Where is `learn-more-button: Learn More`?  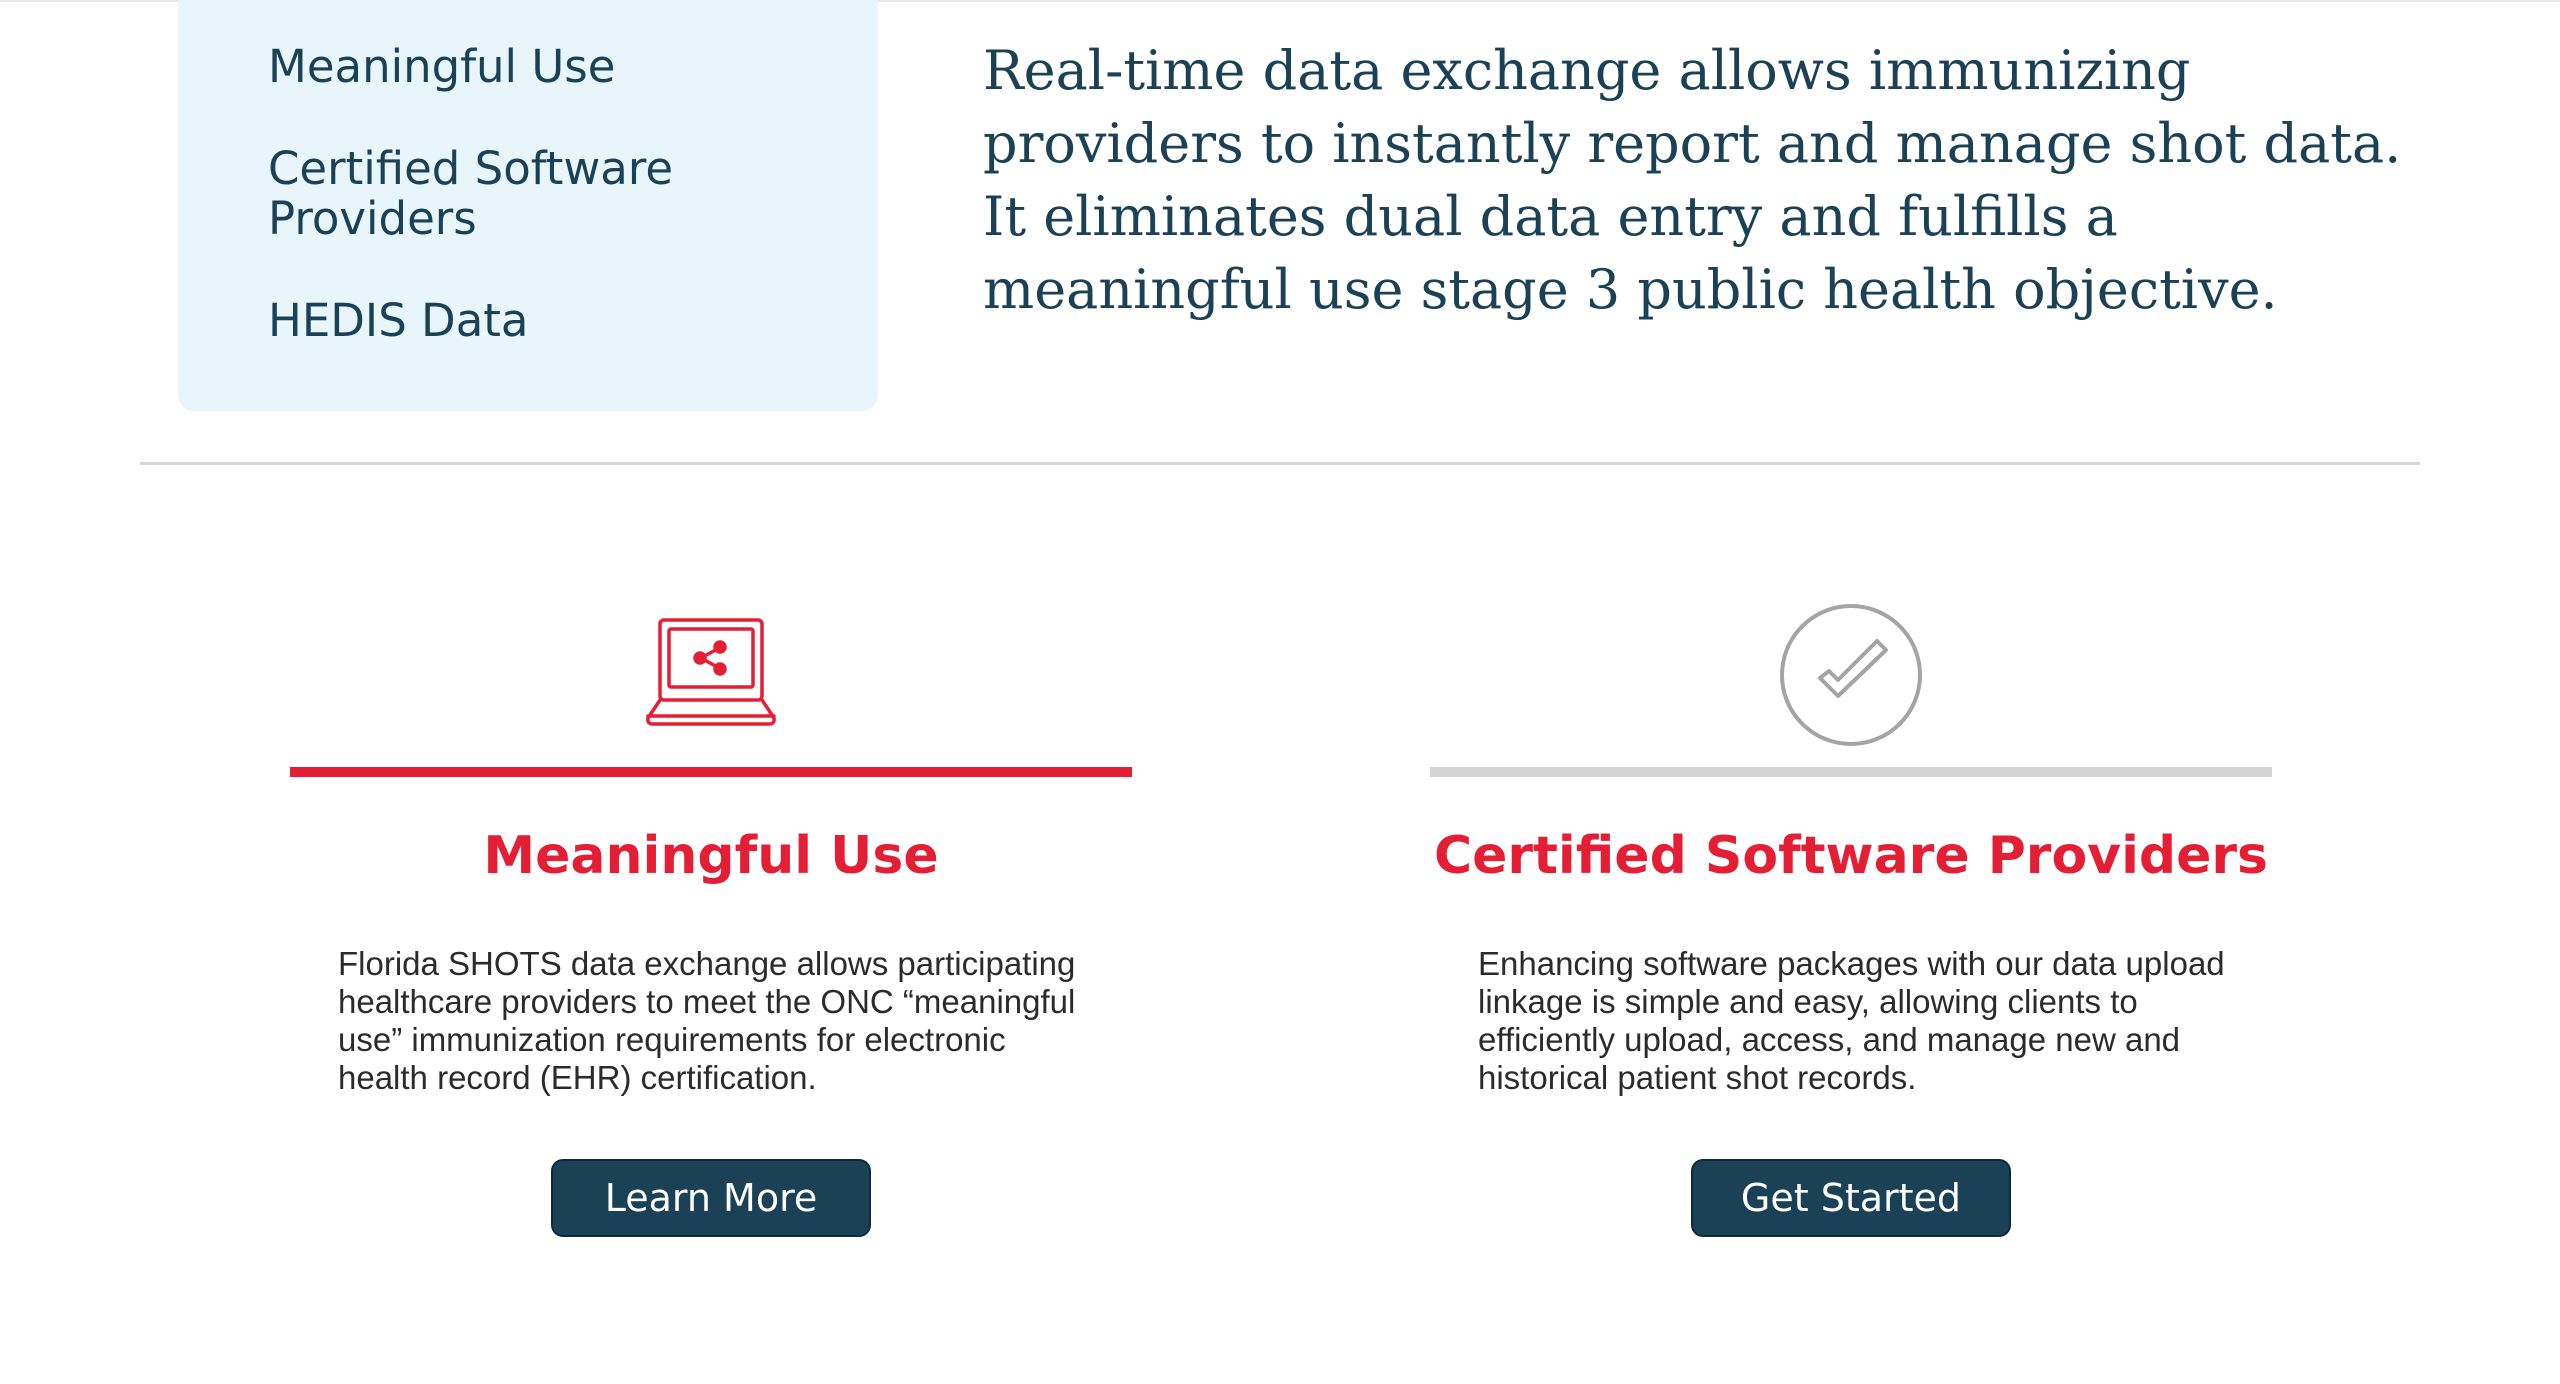 learn-more-button: Learn More is located at coordinates (711, 1198).